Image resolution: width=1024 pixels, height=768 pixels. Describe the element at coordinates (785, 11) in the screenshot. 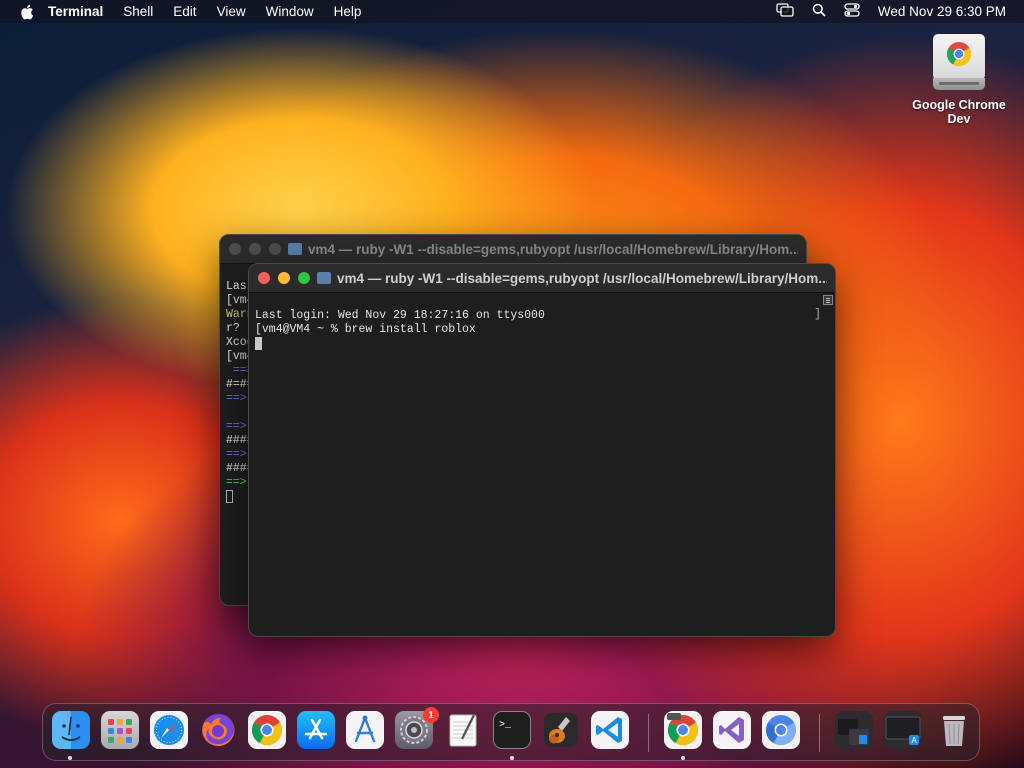

I see `screen-mirroring-icon` at that location.